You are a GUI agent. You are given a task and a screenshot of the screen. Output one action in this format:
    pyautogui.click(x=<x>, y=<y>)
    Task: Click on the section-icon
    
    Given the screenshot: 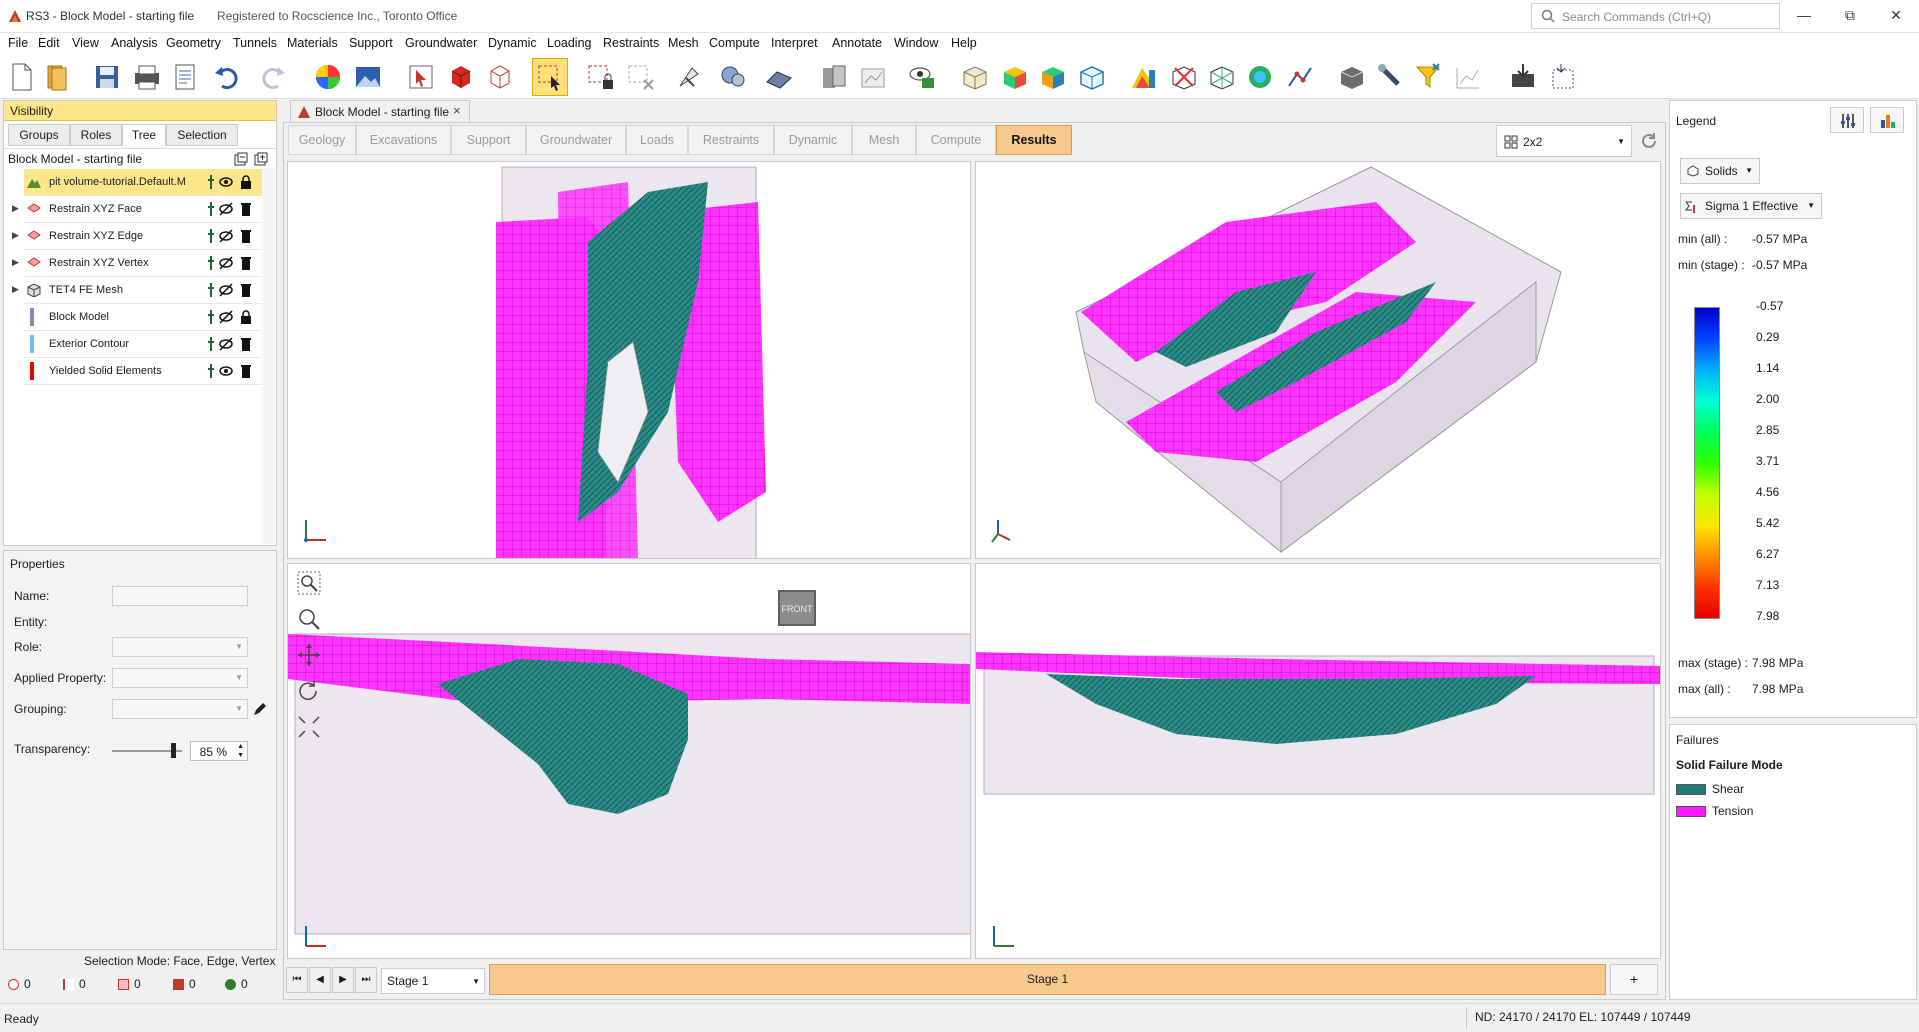 What is the action you would take?
    pyautogui.click(x=834, y=77)
    